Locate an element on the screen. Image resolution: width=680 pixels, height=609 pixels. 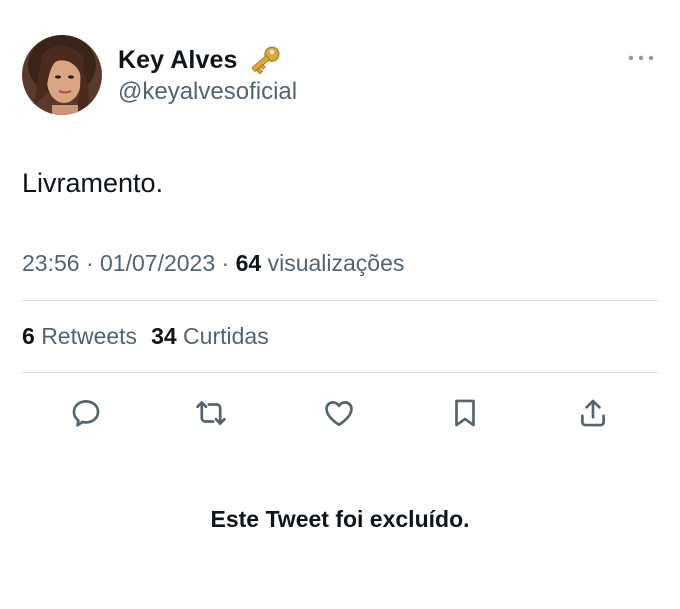
retweets-stat: 6 Retweets is located at coordinates (79, 336).